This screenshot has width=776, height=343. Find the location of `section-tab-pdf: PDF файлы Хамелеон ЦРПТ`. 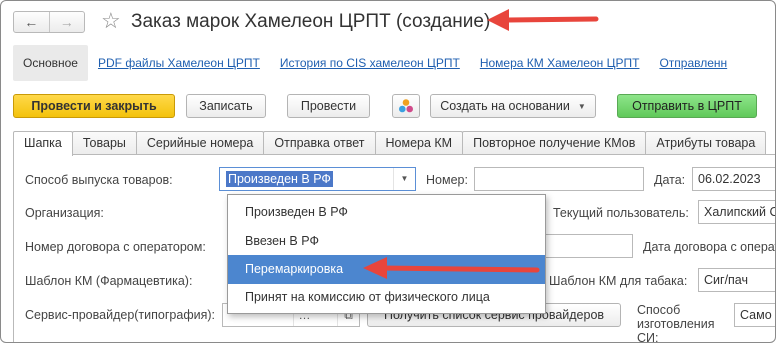

section-tab-pdf: PDF файлы Хамелеон ЦРПТ is located at coordinates (179, 63).